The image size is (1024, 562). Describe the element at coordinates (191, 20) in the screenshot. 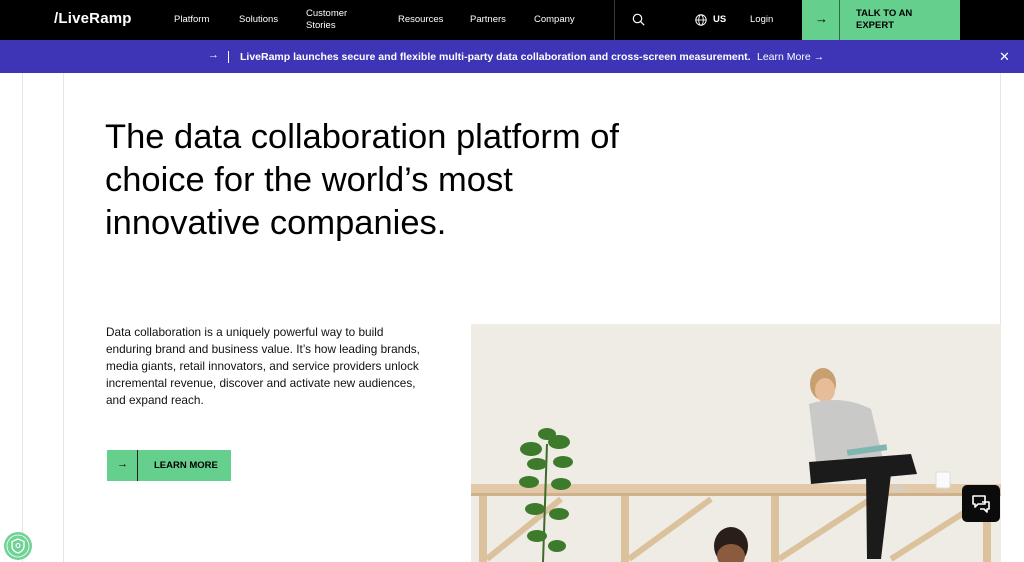

I see `nav-item-platform: Platform` at that location.